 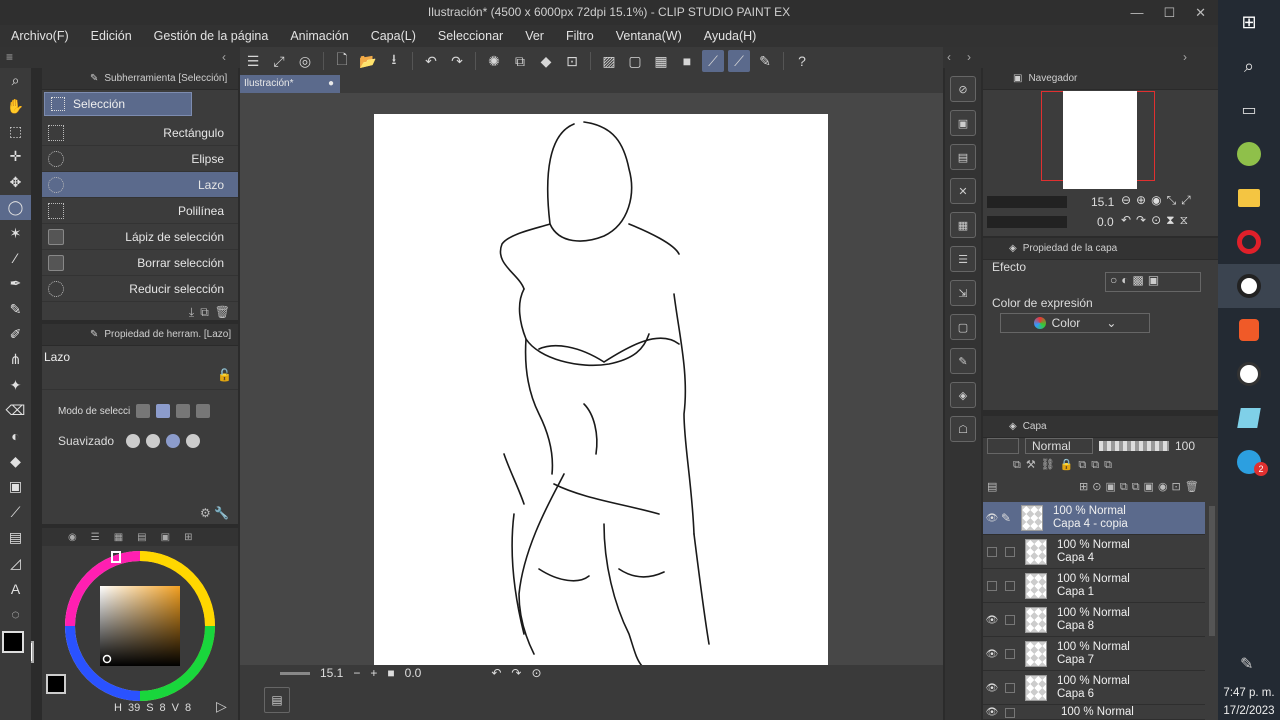 I want to click on new-file-icon: 🗋, so click(x=342, y=61).